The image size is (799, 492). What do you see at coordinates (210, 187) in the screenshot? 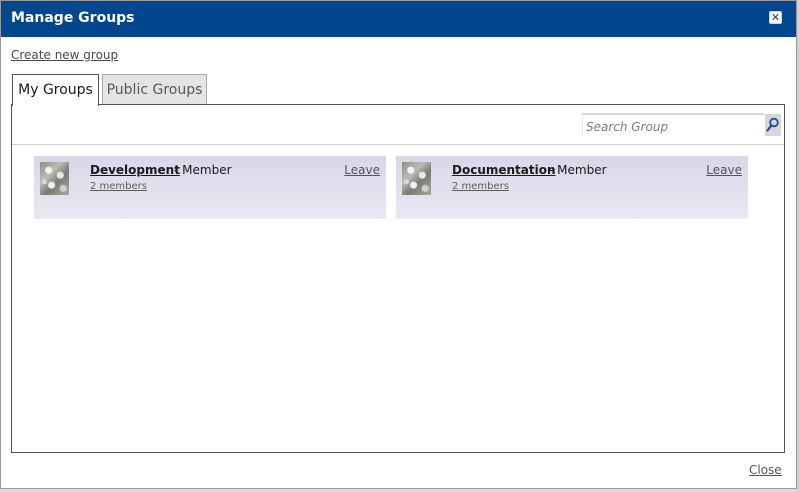
I see `group-card-development: Development - Member 2 members Leave` at bounding box center [210, 187].